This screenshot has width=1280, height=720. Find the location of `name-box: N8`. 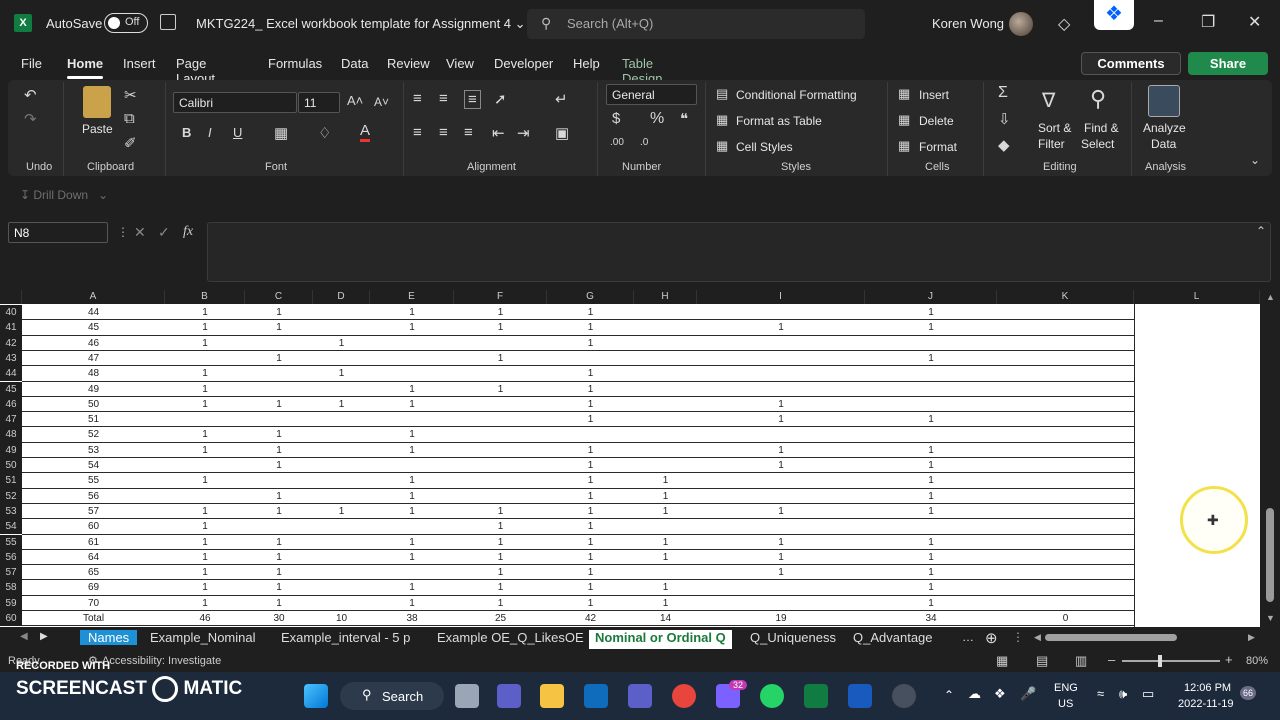

name-box: N8 is located at coordinates (58, 232).